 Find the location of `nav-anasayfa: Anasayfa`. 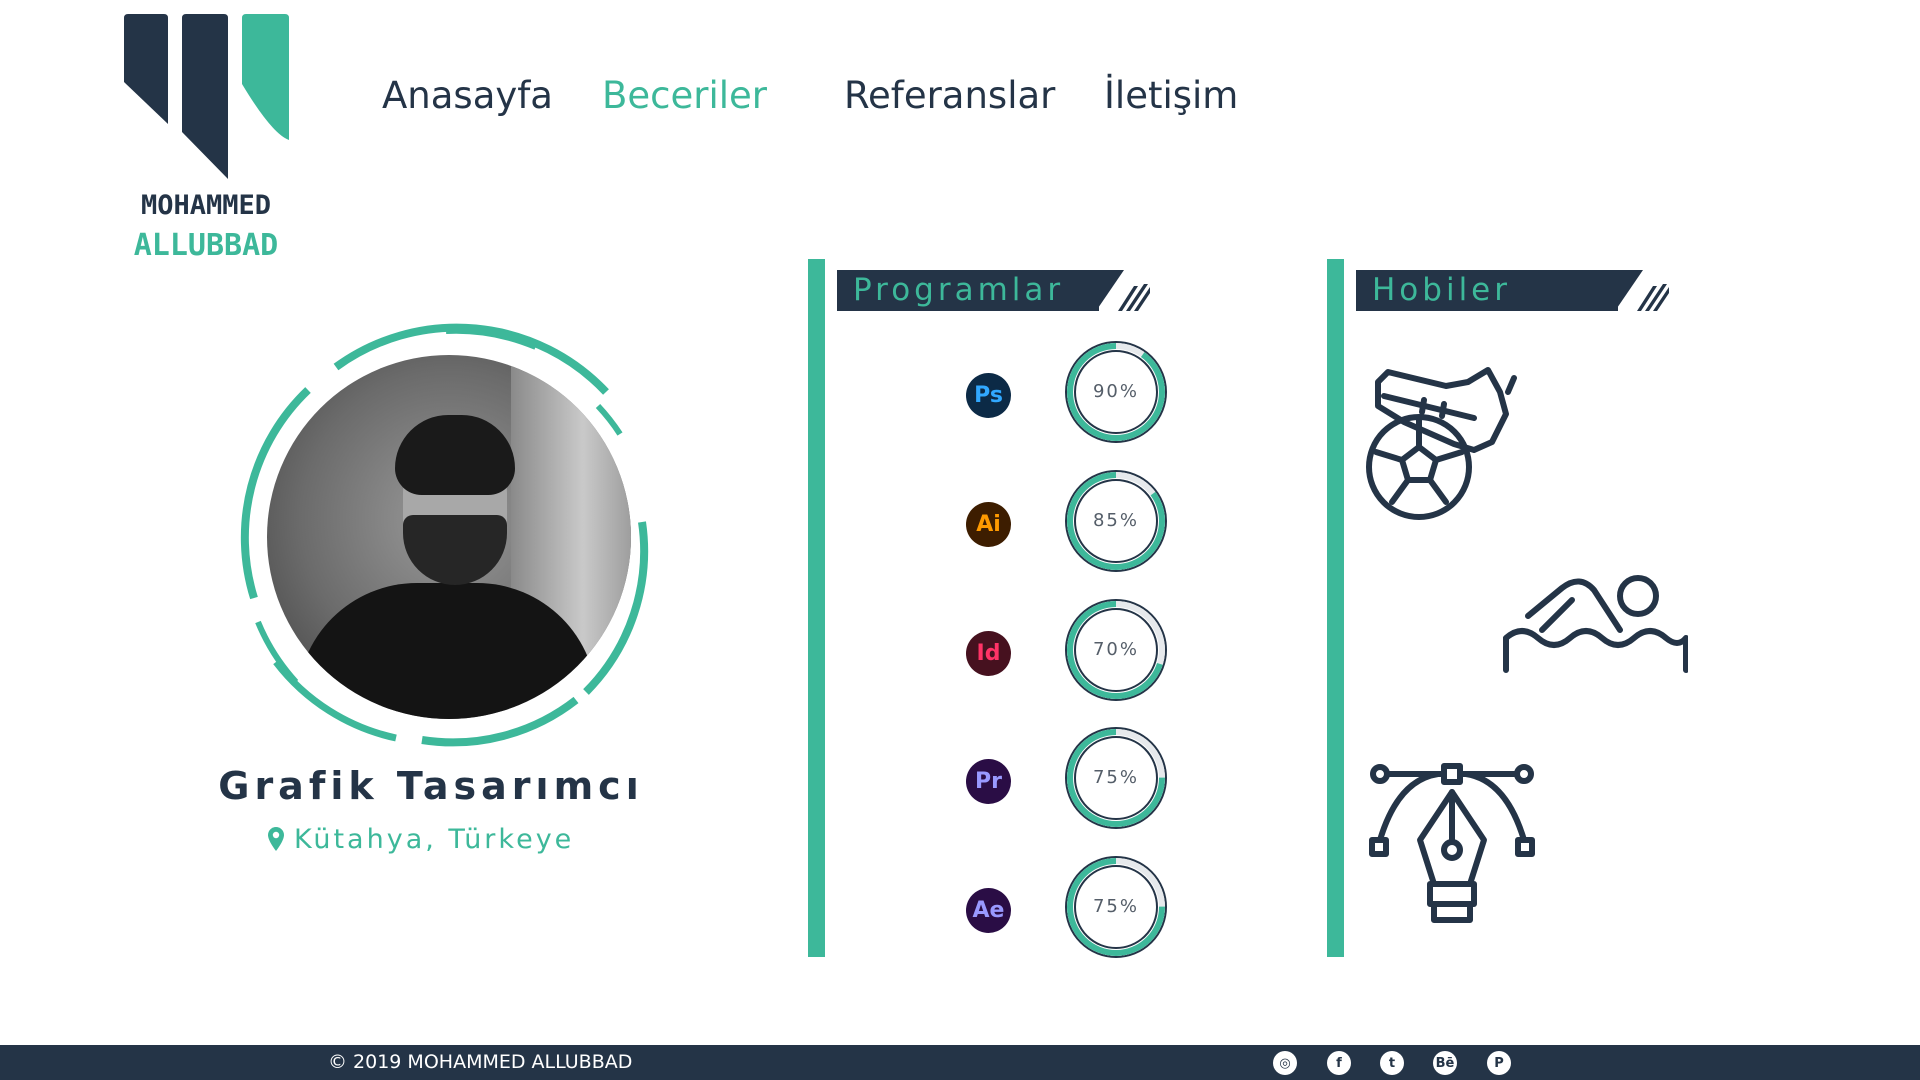

nav-anasayfa: Anasayfa is located at coordinates (467, 95).